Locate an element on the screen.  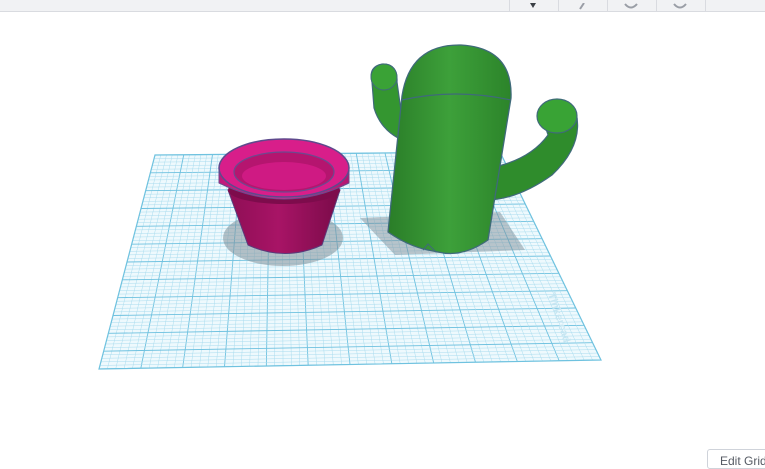
edit-grid-button: Edit Grid is located at coordinates (736, 459).